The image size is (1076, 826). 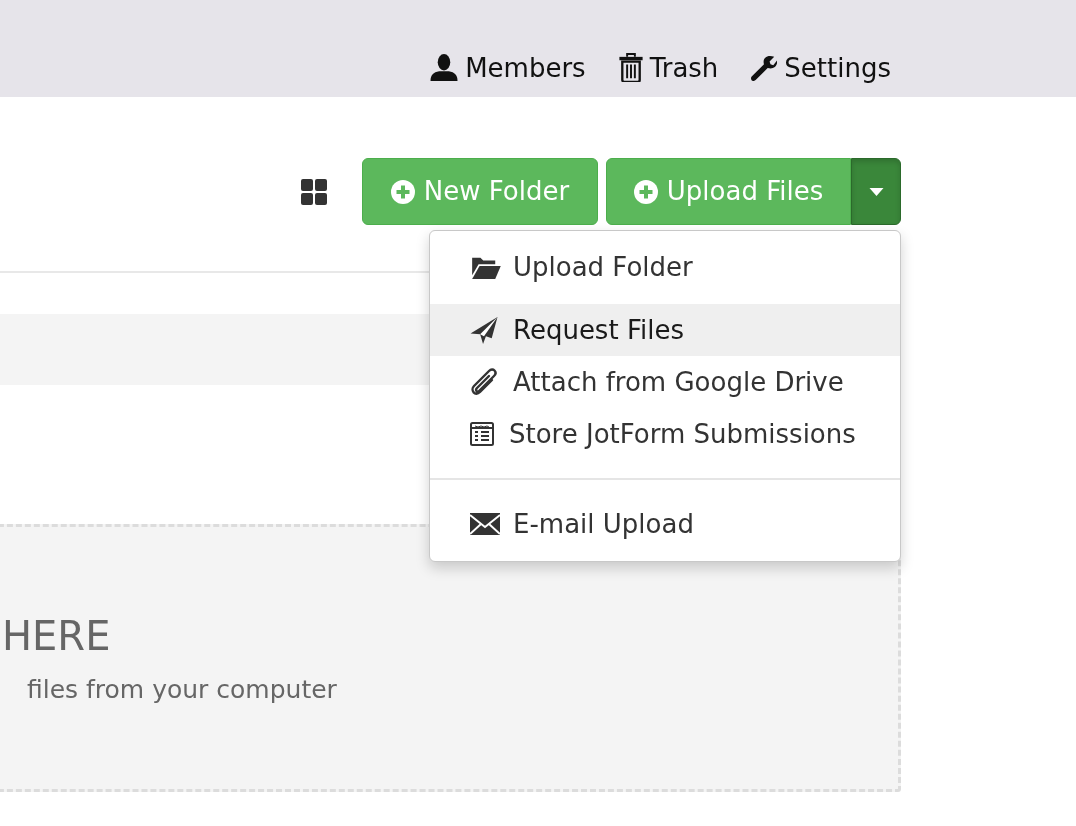 I want to click on wrench-icon, so click(x=764, y=67).